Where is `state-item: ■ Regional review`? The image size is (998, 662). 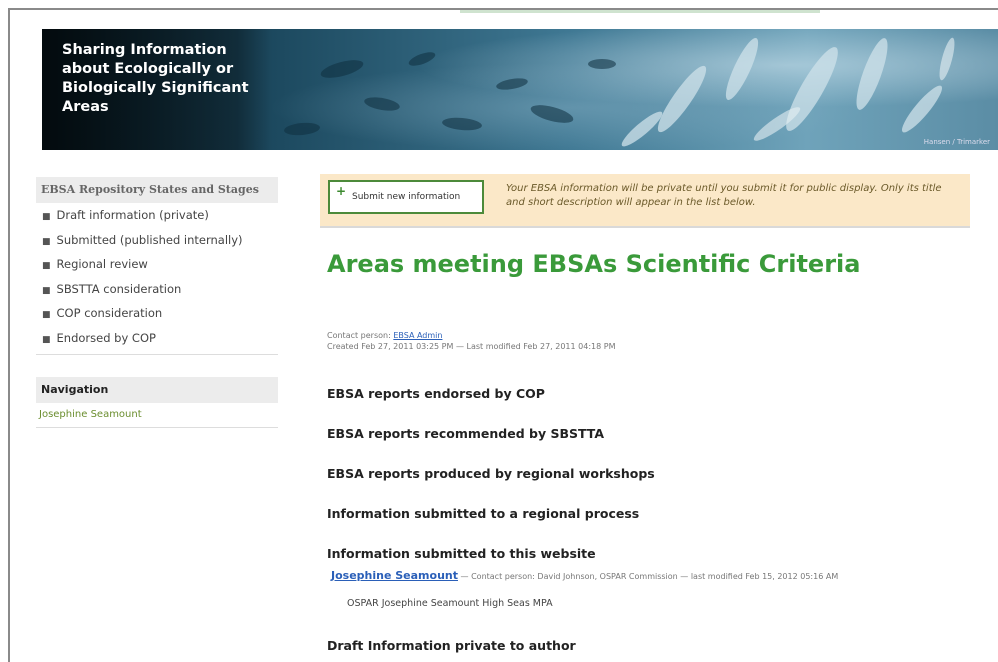 state-item: ■ Regional review is located at coordinates (157, 264).